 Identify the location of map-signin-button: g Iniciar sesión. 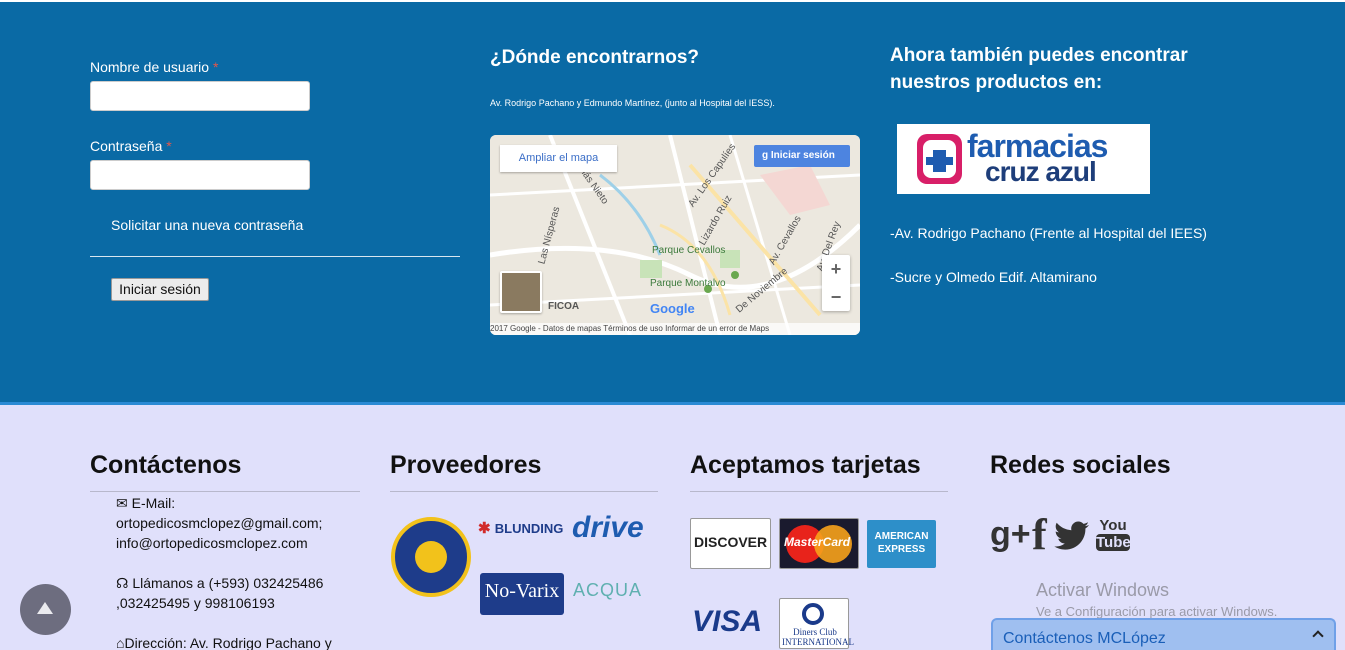
(802, 156).